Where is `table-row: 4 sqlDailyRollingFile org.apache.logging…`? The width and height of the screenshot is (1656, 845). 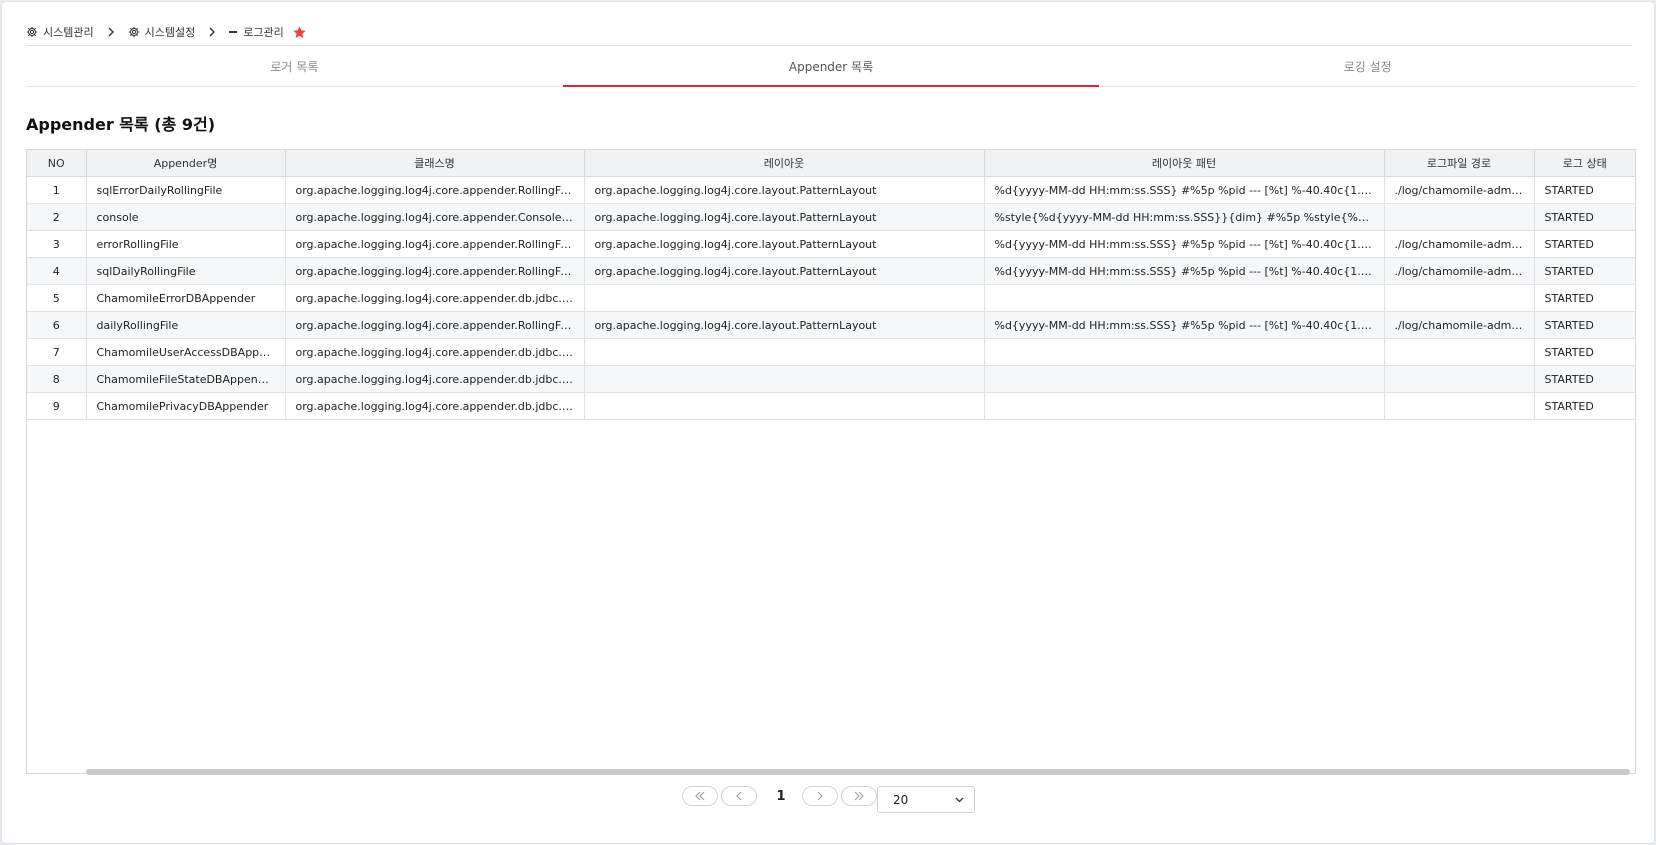 table-row: 4 sqlDailyRollingFile org.apache.logging… is located at coordinates (831, 271).